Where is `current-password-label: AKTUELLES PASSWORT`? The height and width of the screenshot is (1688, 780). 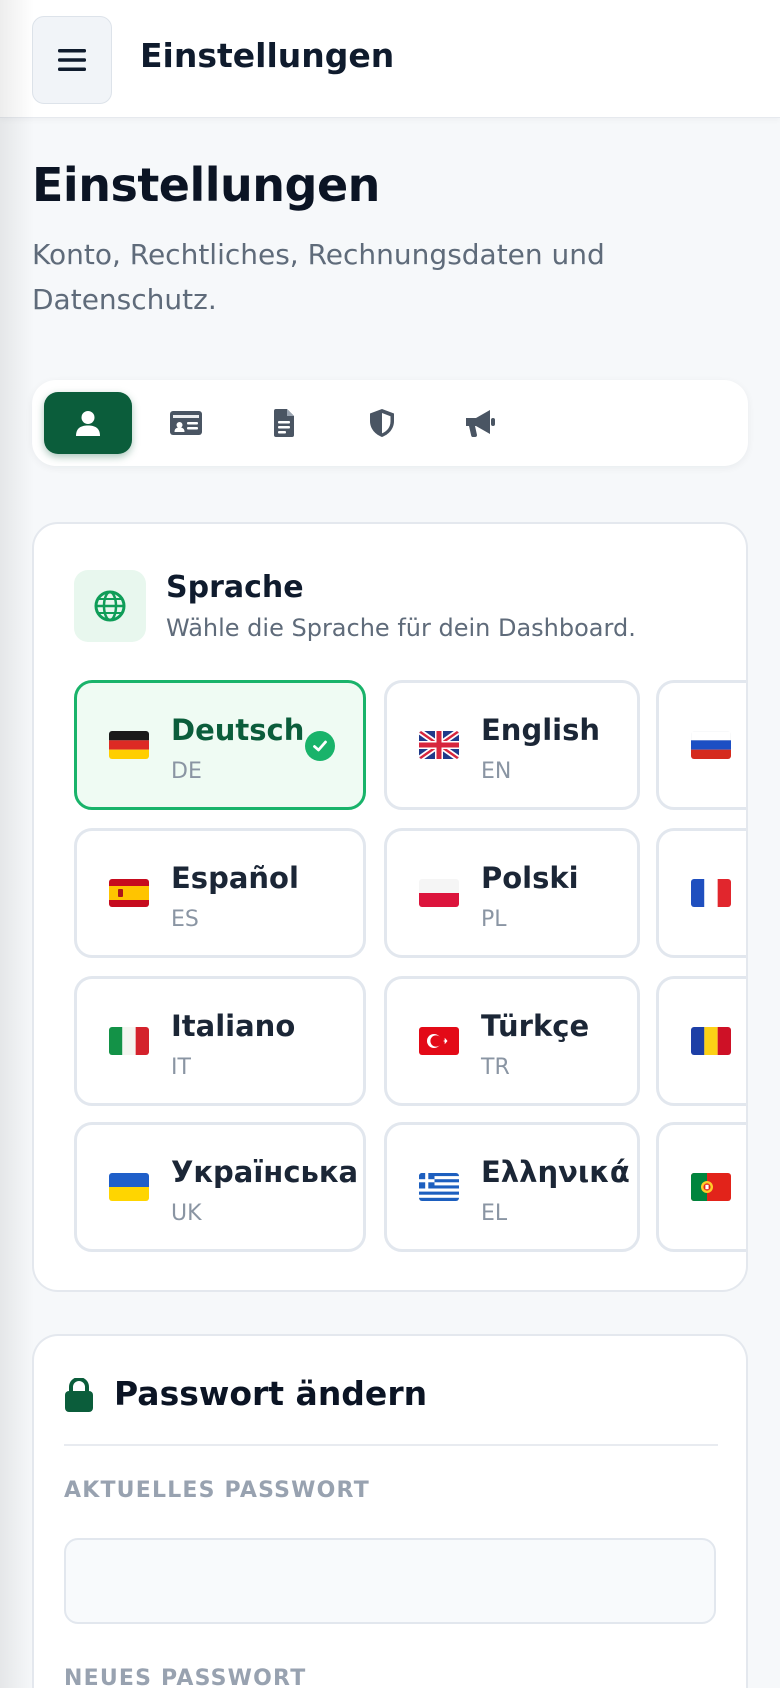
current-password-label: AKTUELLES PASSWORT is located at coordinates (217, 1490).